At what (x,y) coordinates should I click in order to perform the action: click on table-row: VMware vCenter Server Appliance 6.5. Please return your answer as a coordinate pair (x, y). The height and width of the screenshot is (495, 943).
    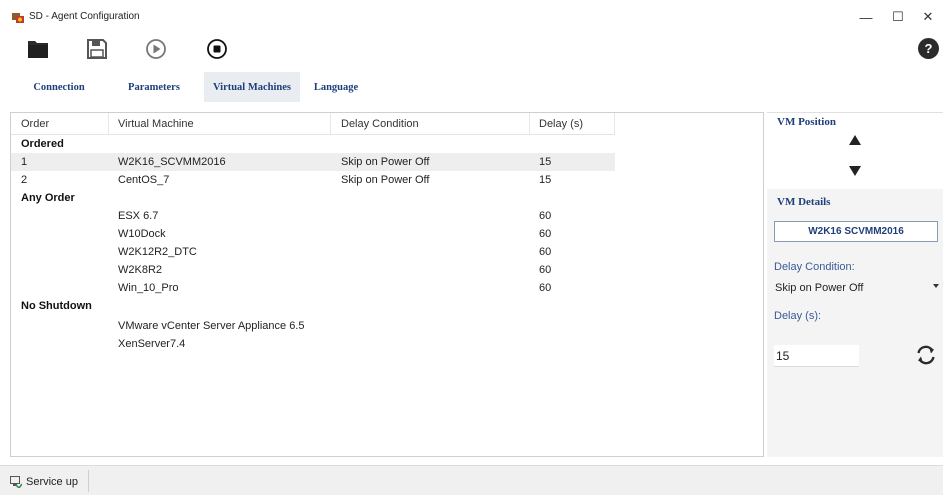
    Looking at the image, I should click on (313, 326).